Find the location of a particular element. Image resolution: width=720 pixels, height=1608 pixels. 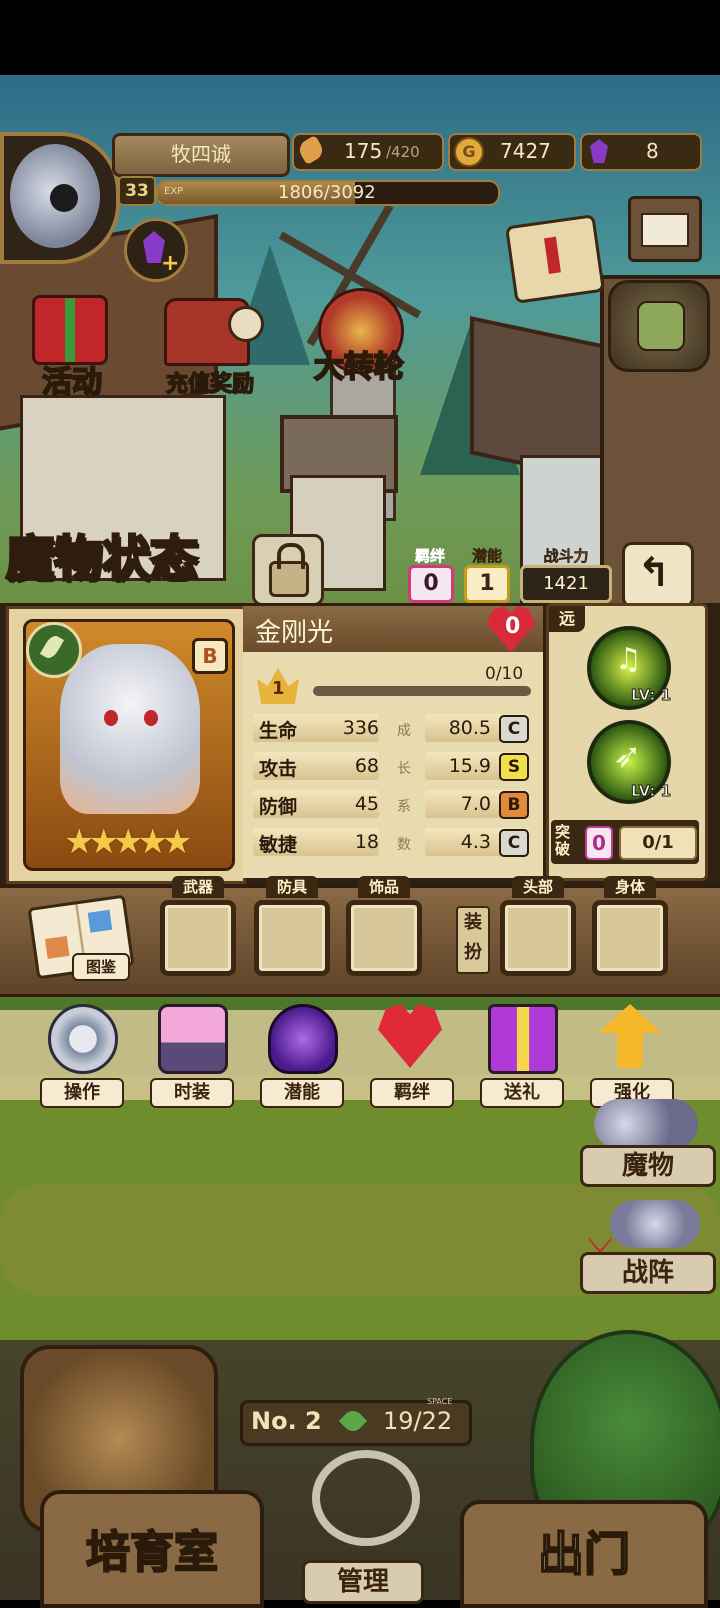

equip-slot-label: 身体 is located at coordinates (630, 887).